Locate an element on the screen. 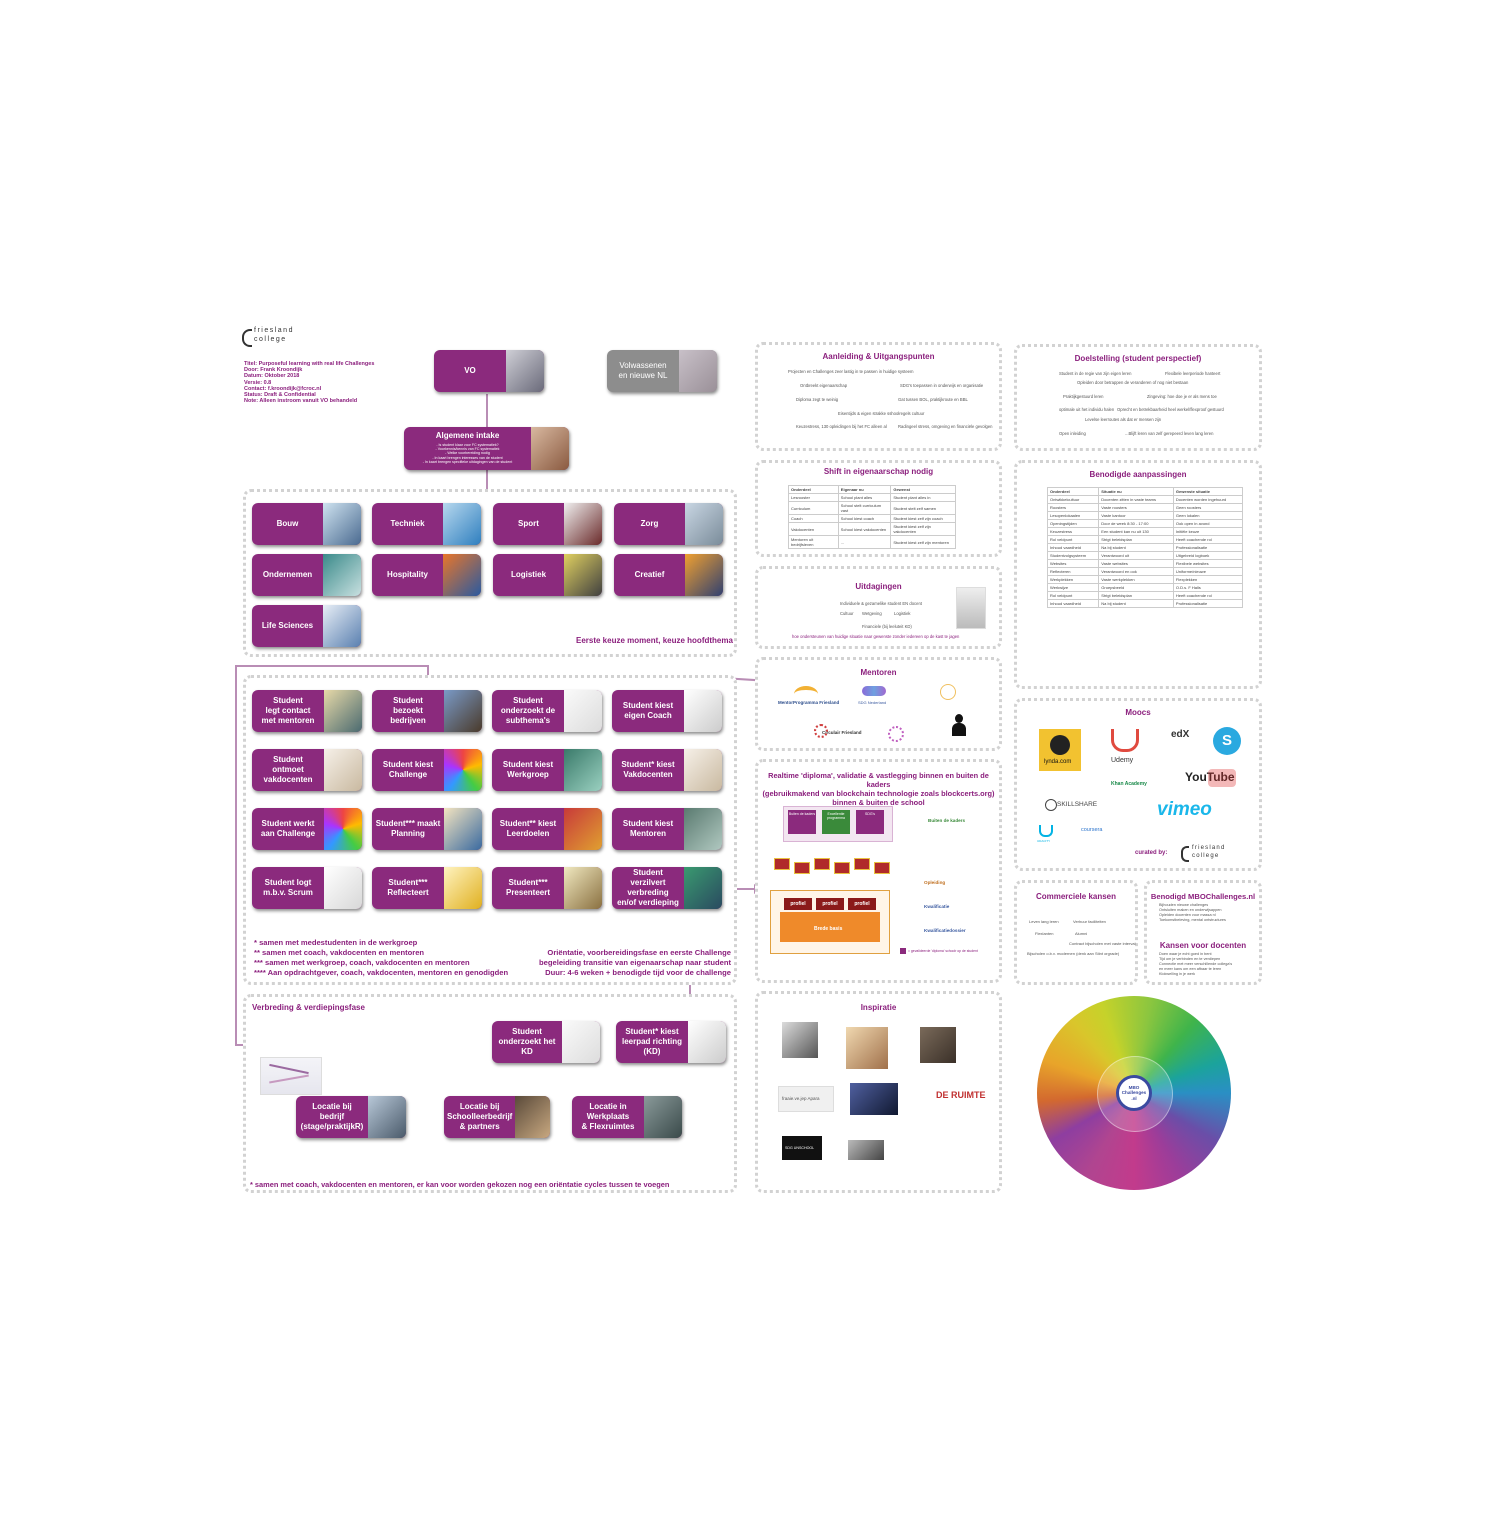 The image size is (1500, 1520). table-row: Lesopenlokaalen Vaste kantoor Geen lokalen is located at coordinates (1145, 515).